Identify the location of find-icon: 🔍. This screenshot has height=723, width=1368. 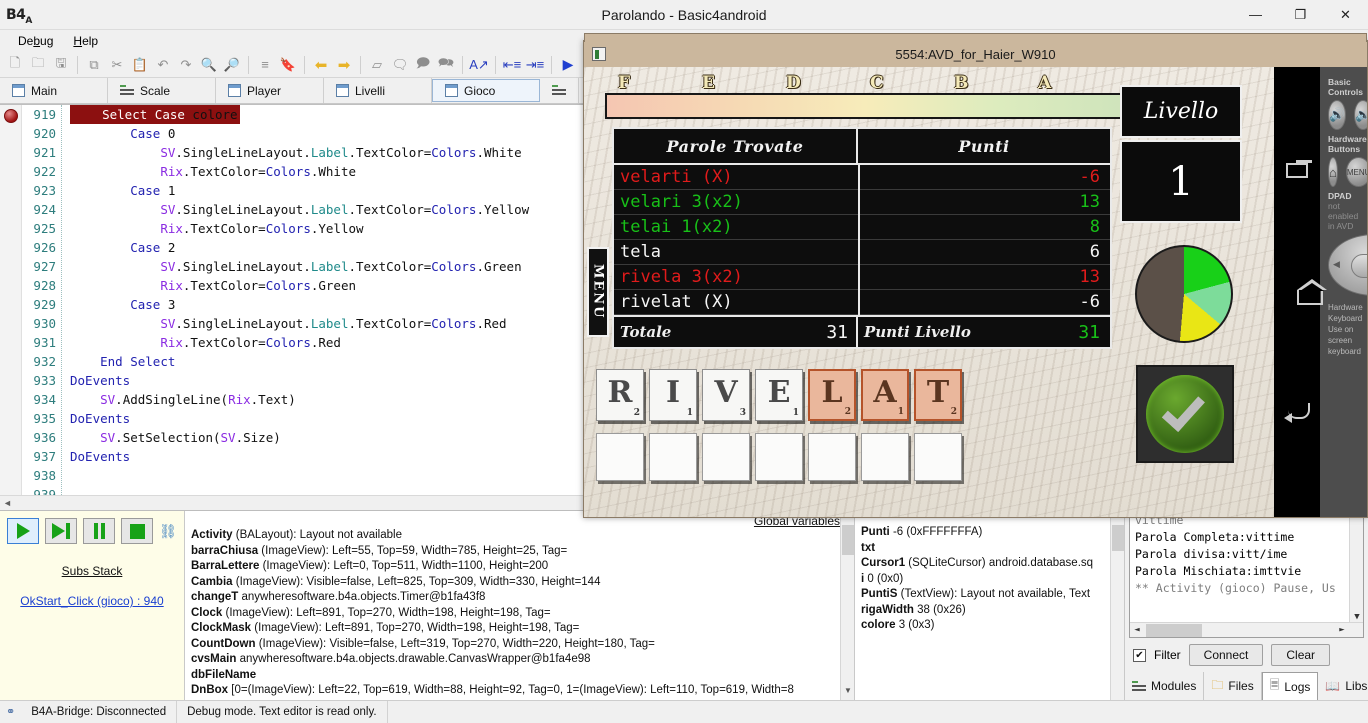
(209, 65).